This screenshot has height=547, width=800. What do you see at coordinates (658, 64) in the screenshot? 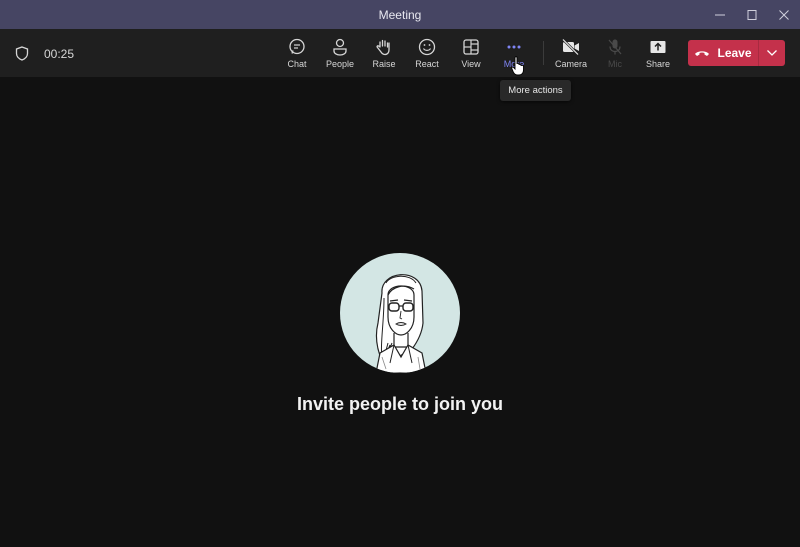
I see `share-label: Share` at bounding box center [658, 64].